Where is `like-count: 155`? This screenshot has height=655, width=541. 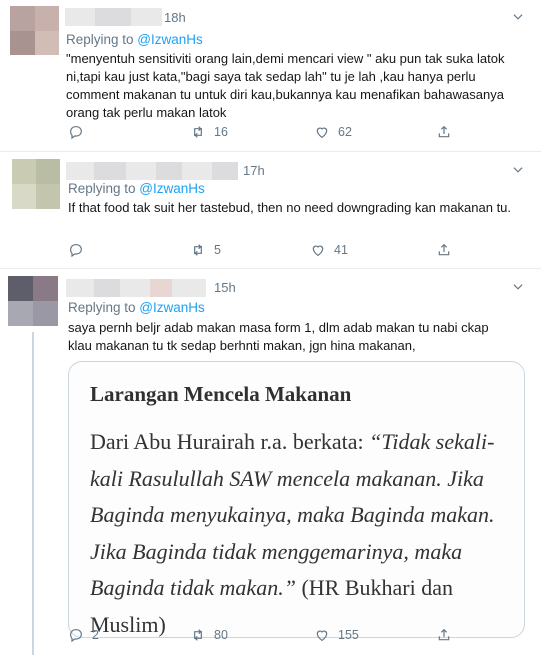
like-count: 155 is located at coordinates (348, 635).